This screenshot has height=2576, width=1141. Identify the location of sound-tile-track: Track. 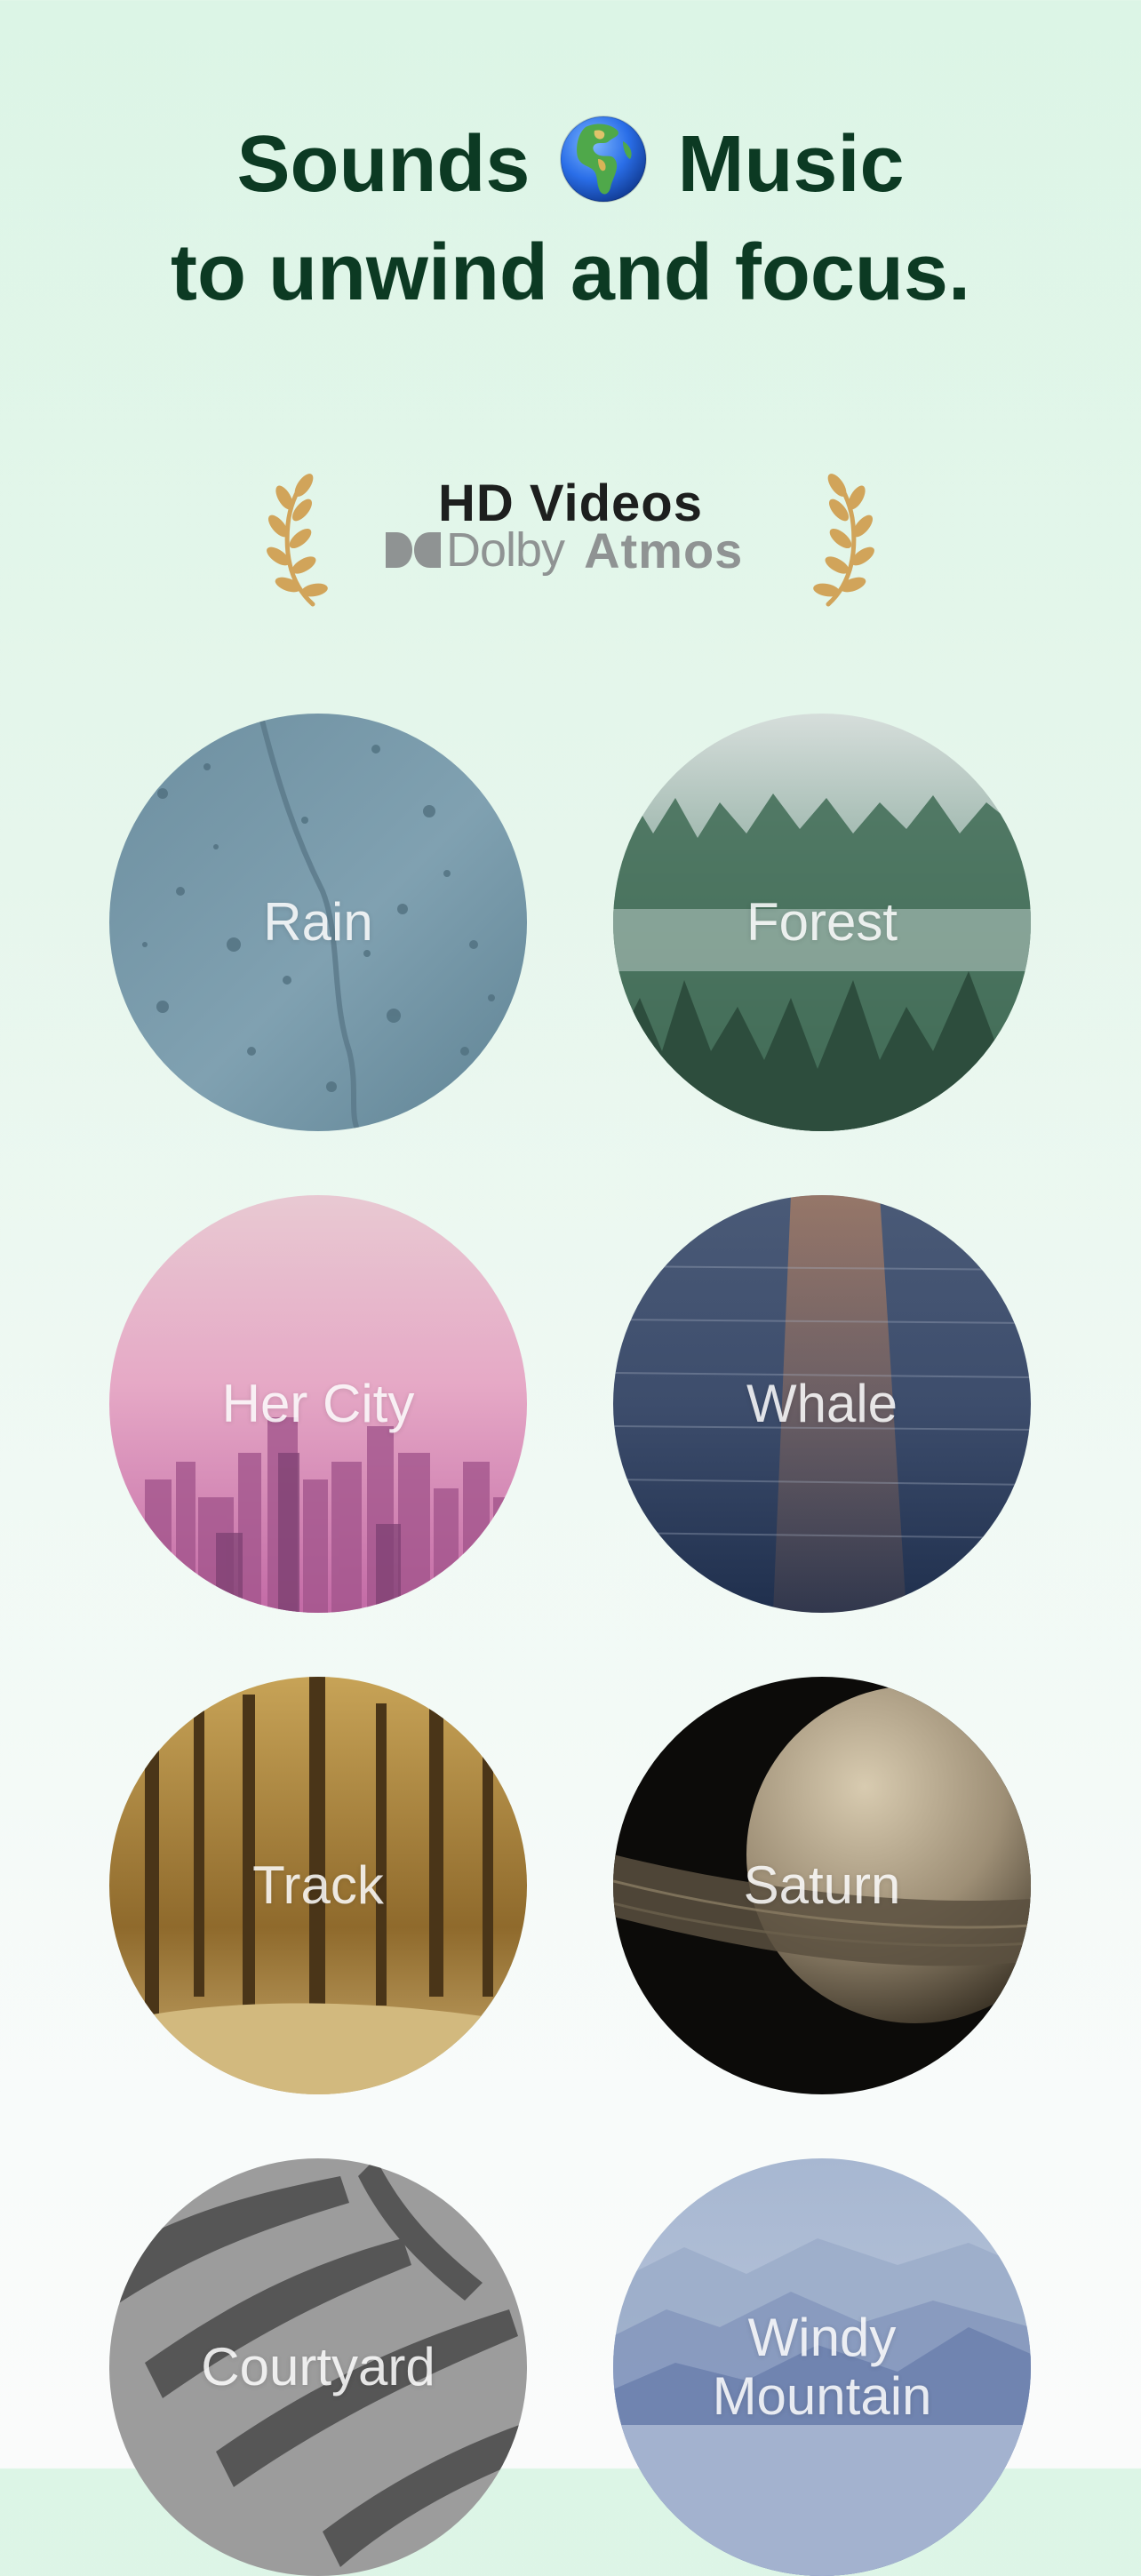
(318, 1886).